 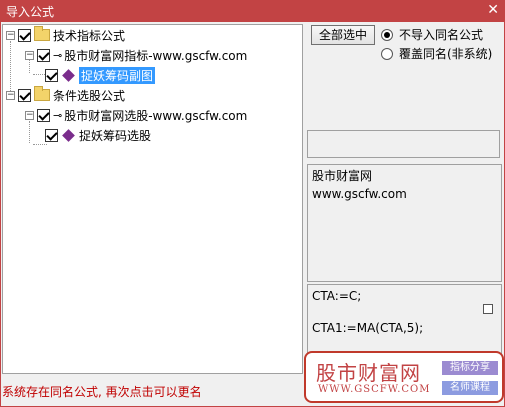 I want to click on tree-node-gscfw-selection: − ⊸ 股市财富网选股-www.gscfw.com, so click(x=136, y=115).